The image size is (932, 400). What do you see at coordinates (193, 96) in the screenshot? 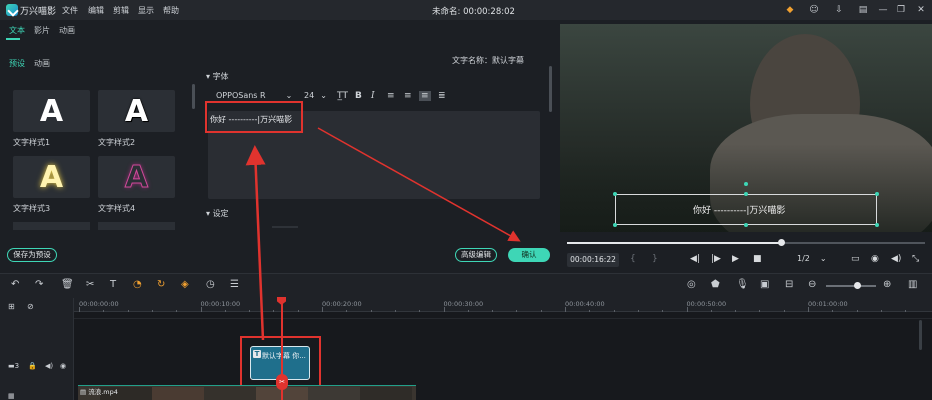
I see `presets-scrollbar` at bounding box center [193, 96].